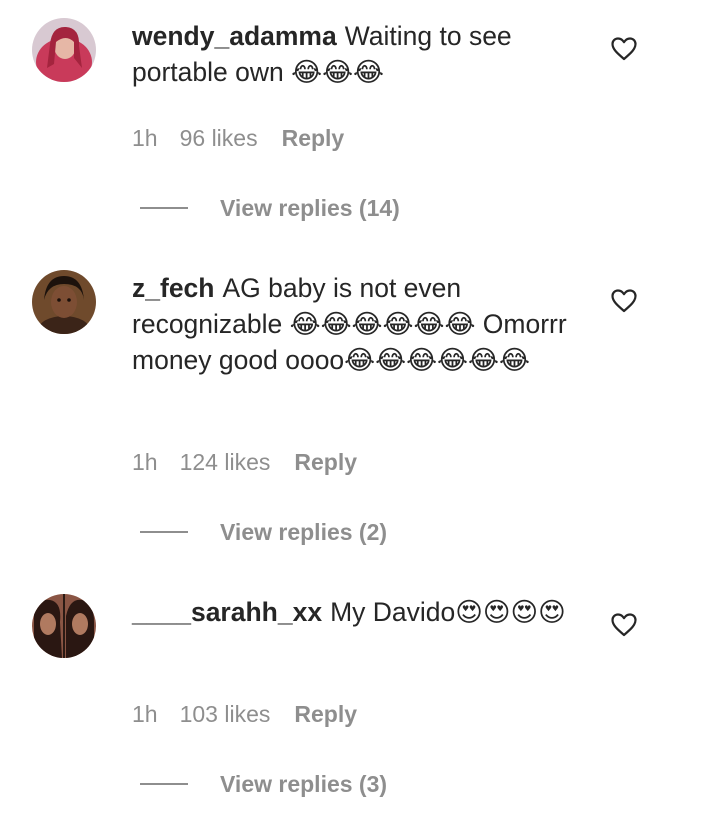 Image resolution: width=720 pixels, height=813 pixels. I want to click on view-replies-button: View replies (3), so click(263, 784).